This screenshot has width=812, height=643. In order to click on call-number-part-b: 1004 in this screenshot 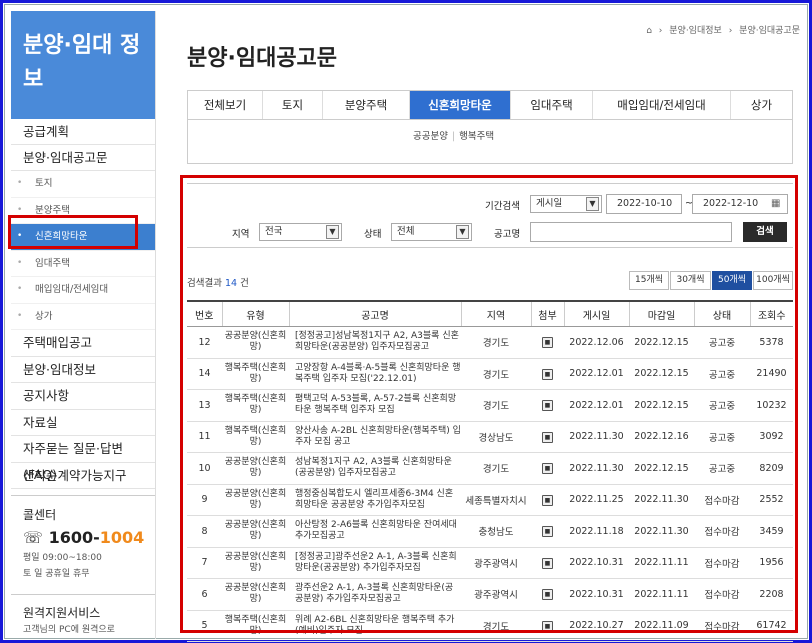, I will do `click(122, 537)`.